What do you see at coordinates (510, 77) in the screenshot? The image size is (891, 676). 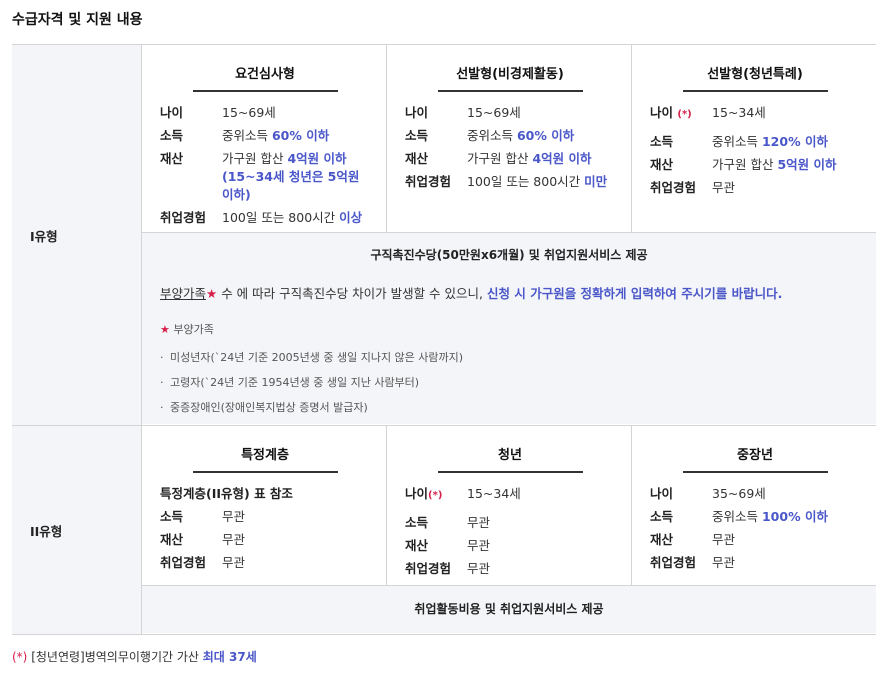 I see `col-header: 선발형(비경제활동)` at bounding box center [510, 77].